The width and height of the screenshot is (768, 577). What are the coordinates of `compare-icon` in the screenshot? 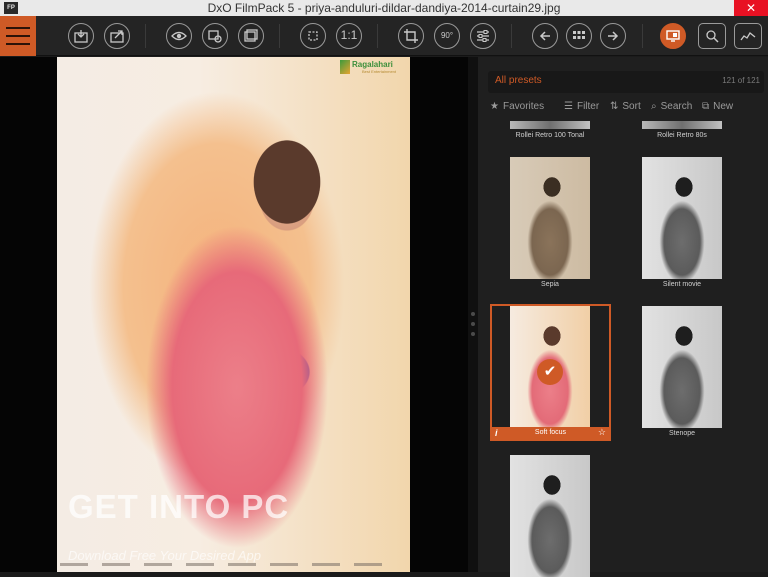 It's located at (215, 36).